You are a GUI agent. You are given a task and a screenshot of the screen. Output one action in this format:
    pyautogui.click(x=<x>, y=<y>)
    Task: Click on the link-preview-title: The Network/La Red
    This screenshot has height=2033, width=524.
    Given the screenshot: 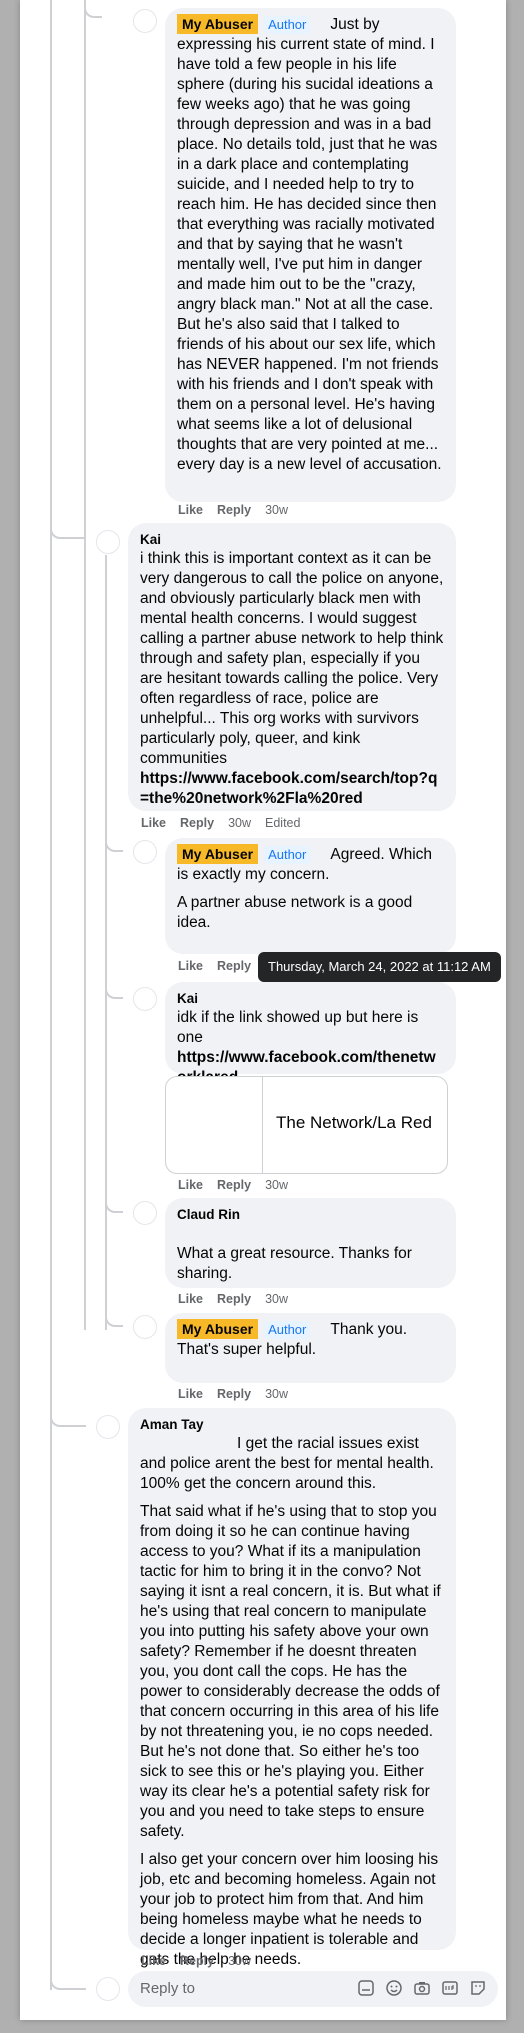 What is the action you would take?
    pyautogui.click(x=354, y=1122)
    